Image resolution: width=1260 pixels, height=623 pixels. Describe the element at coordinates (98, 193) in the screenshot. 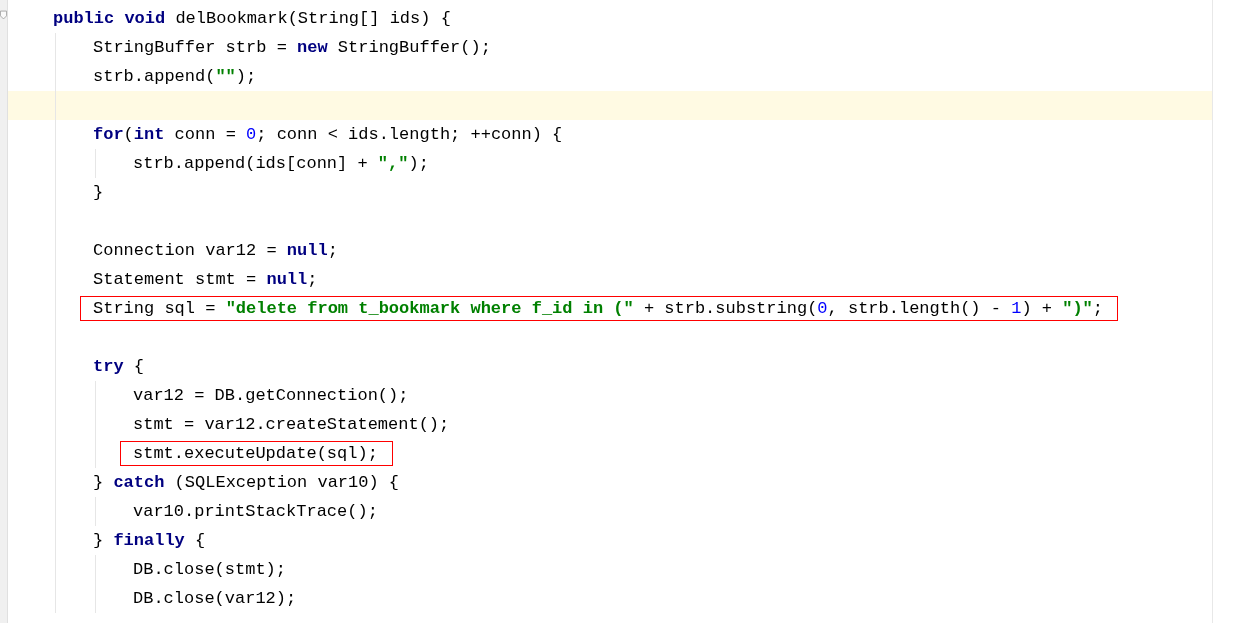

I see `code-line: }` at that location.